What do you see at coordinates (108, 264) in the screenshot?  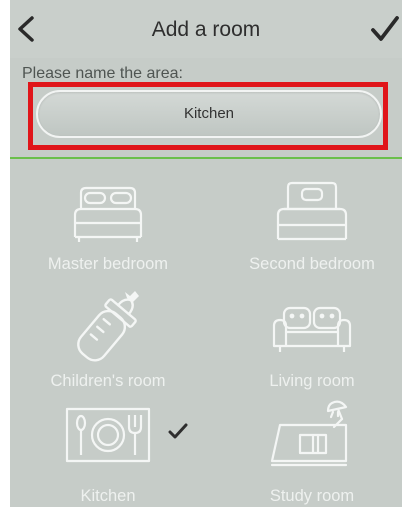 I see `room-label: Master bedroom` at bounding box center [108, 264].